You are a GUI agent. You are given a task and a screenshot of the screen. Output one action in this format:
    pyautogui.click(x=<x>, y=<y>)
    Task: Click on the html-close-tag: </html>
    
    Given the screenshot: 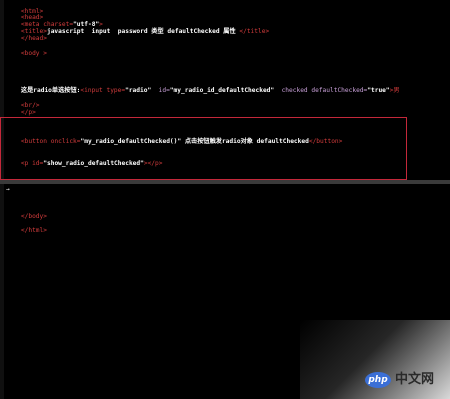 What is the action you would take?
    pyautogui.click(x=33, y=230)
    